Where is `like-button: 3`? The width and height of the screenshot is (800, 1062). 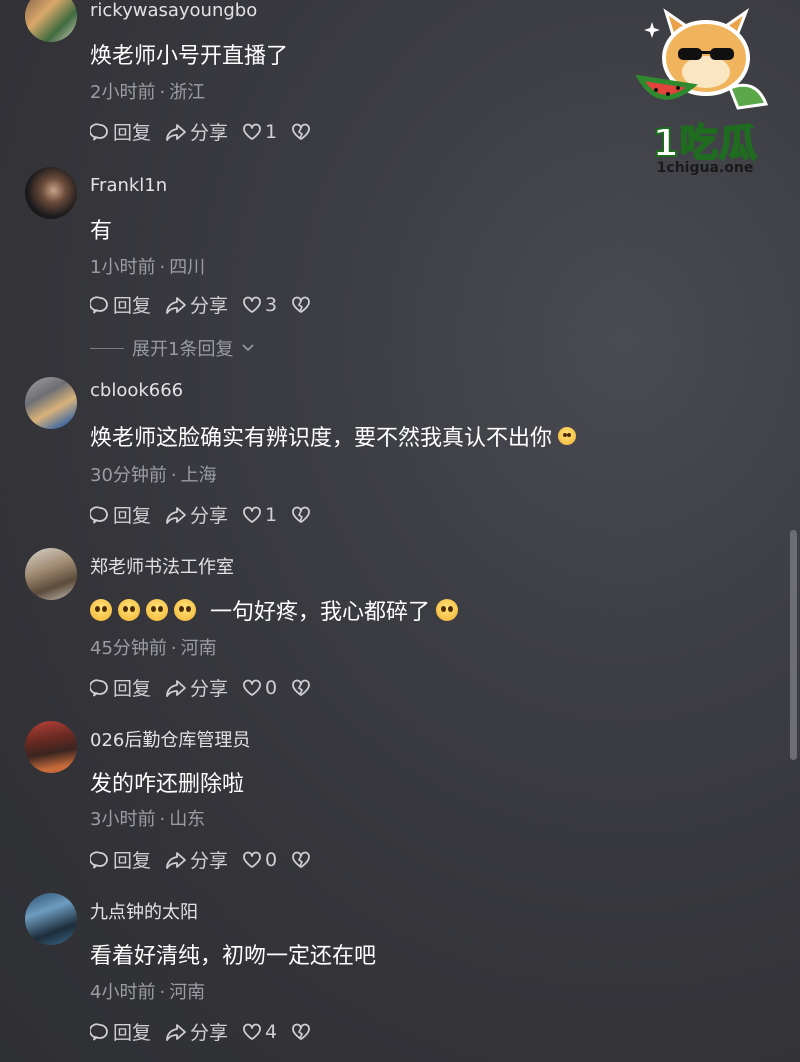 like-button: 3 is located at coordinates (259, 305).